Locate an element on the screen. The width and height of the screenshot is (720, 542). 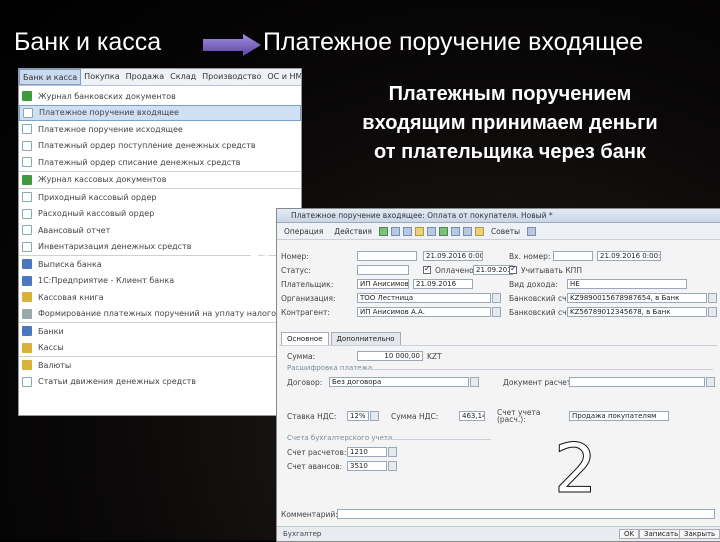
save-icon is located at coordinates (407, 231).